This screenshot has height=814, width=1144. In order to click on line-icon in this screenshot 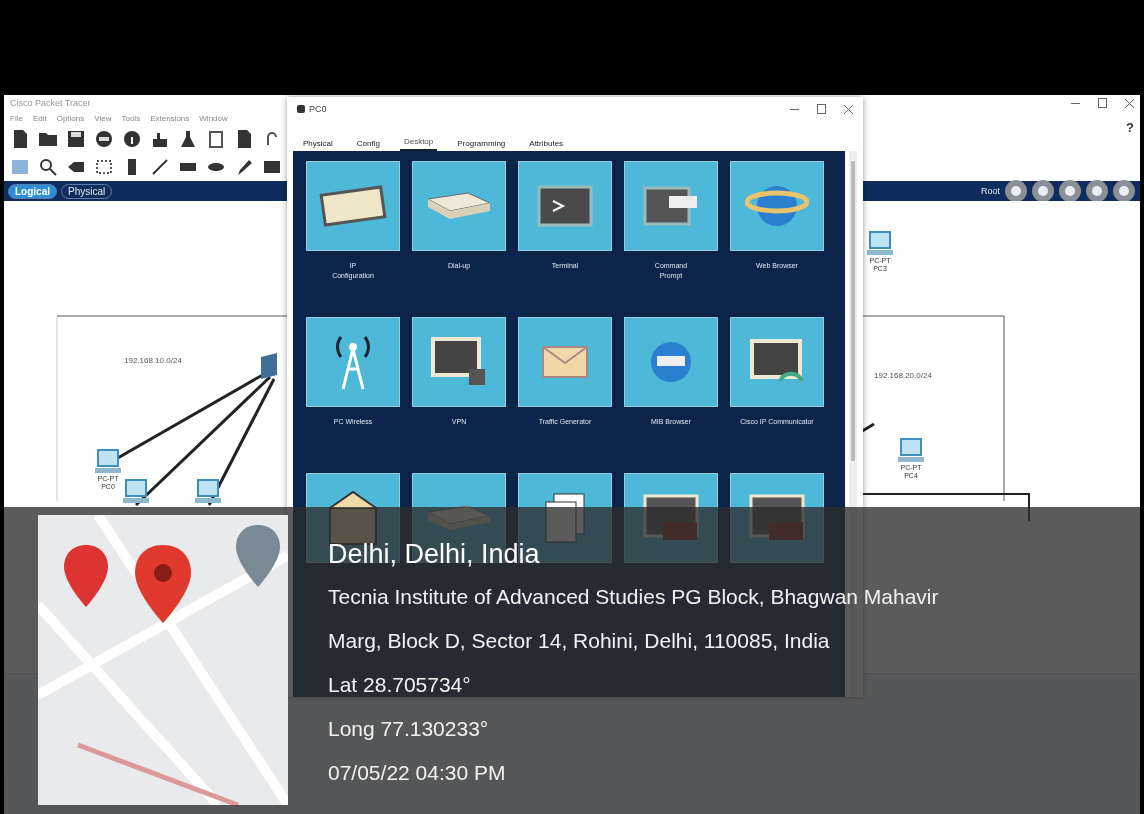, I will do `click(160, 167)`.